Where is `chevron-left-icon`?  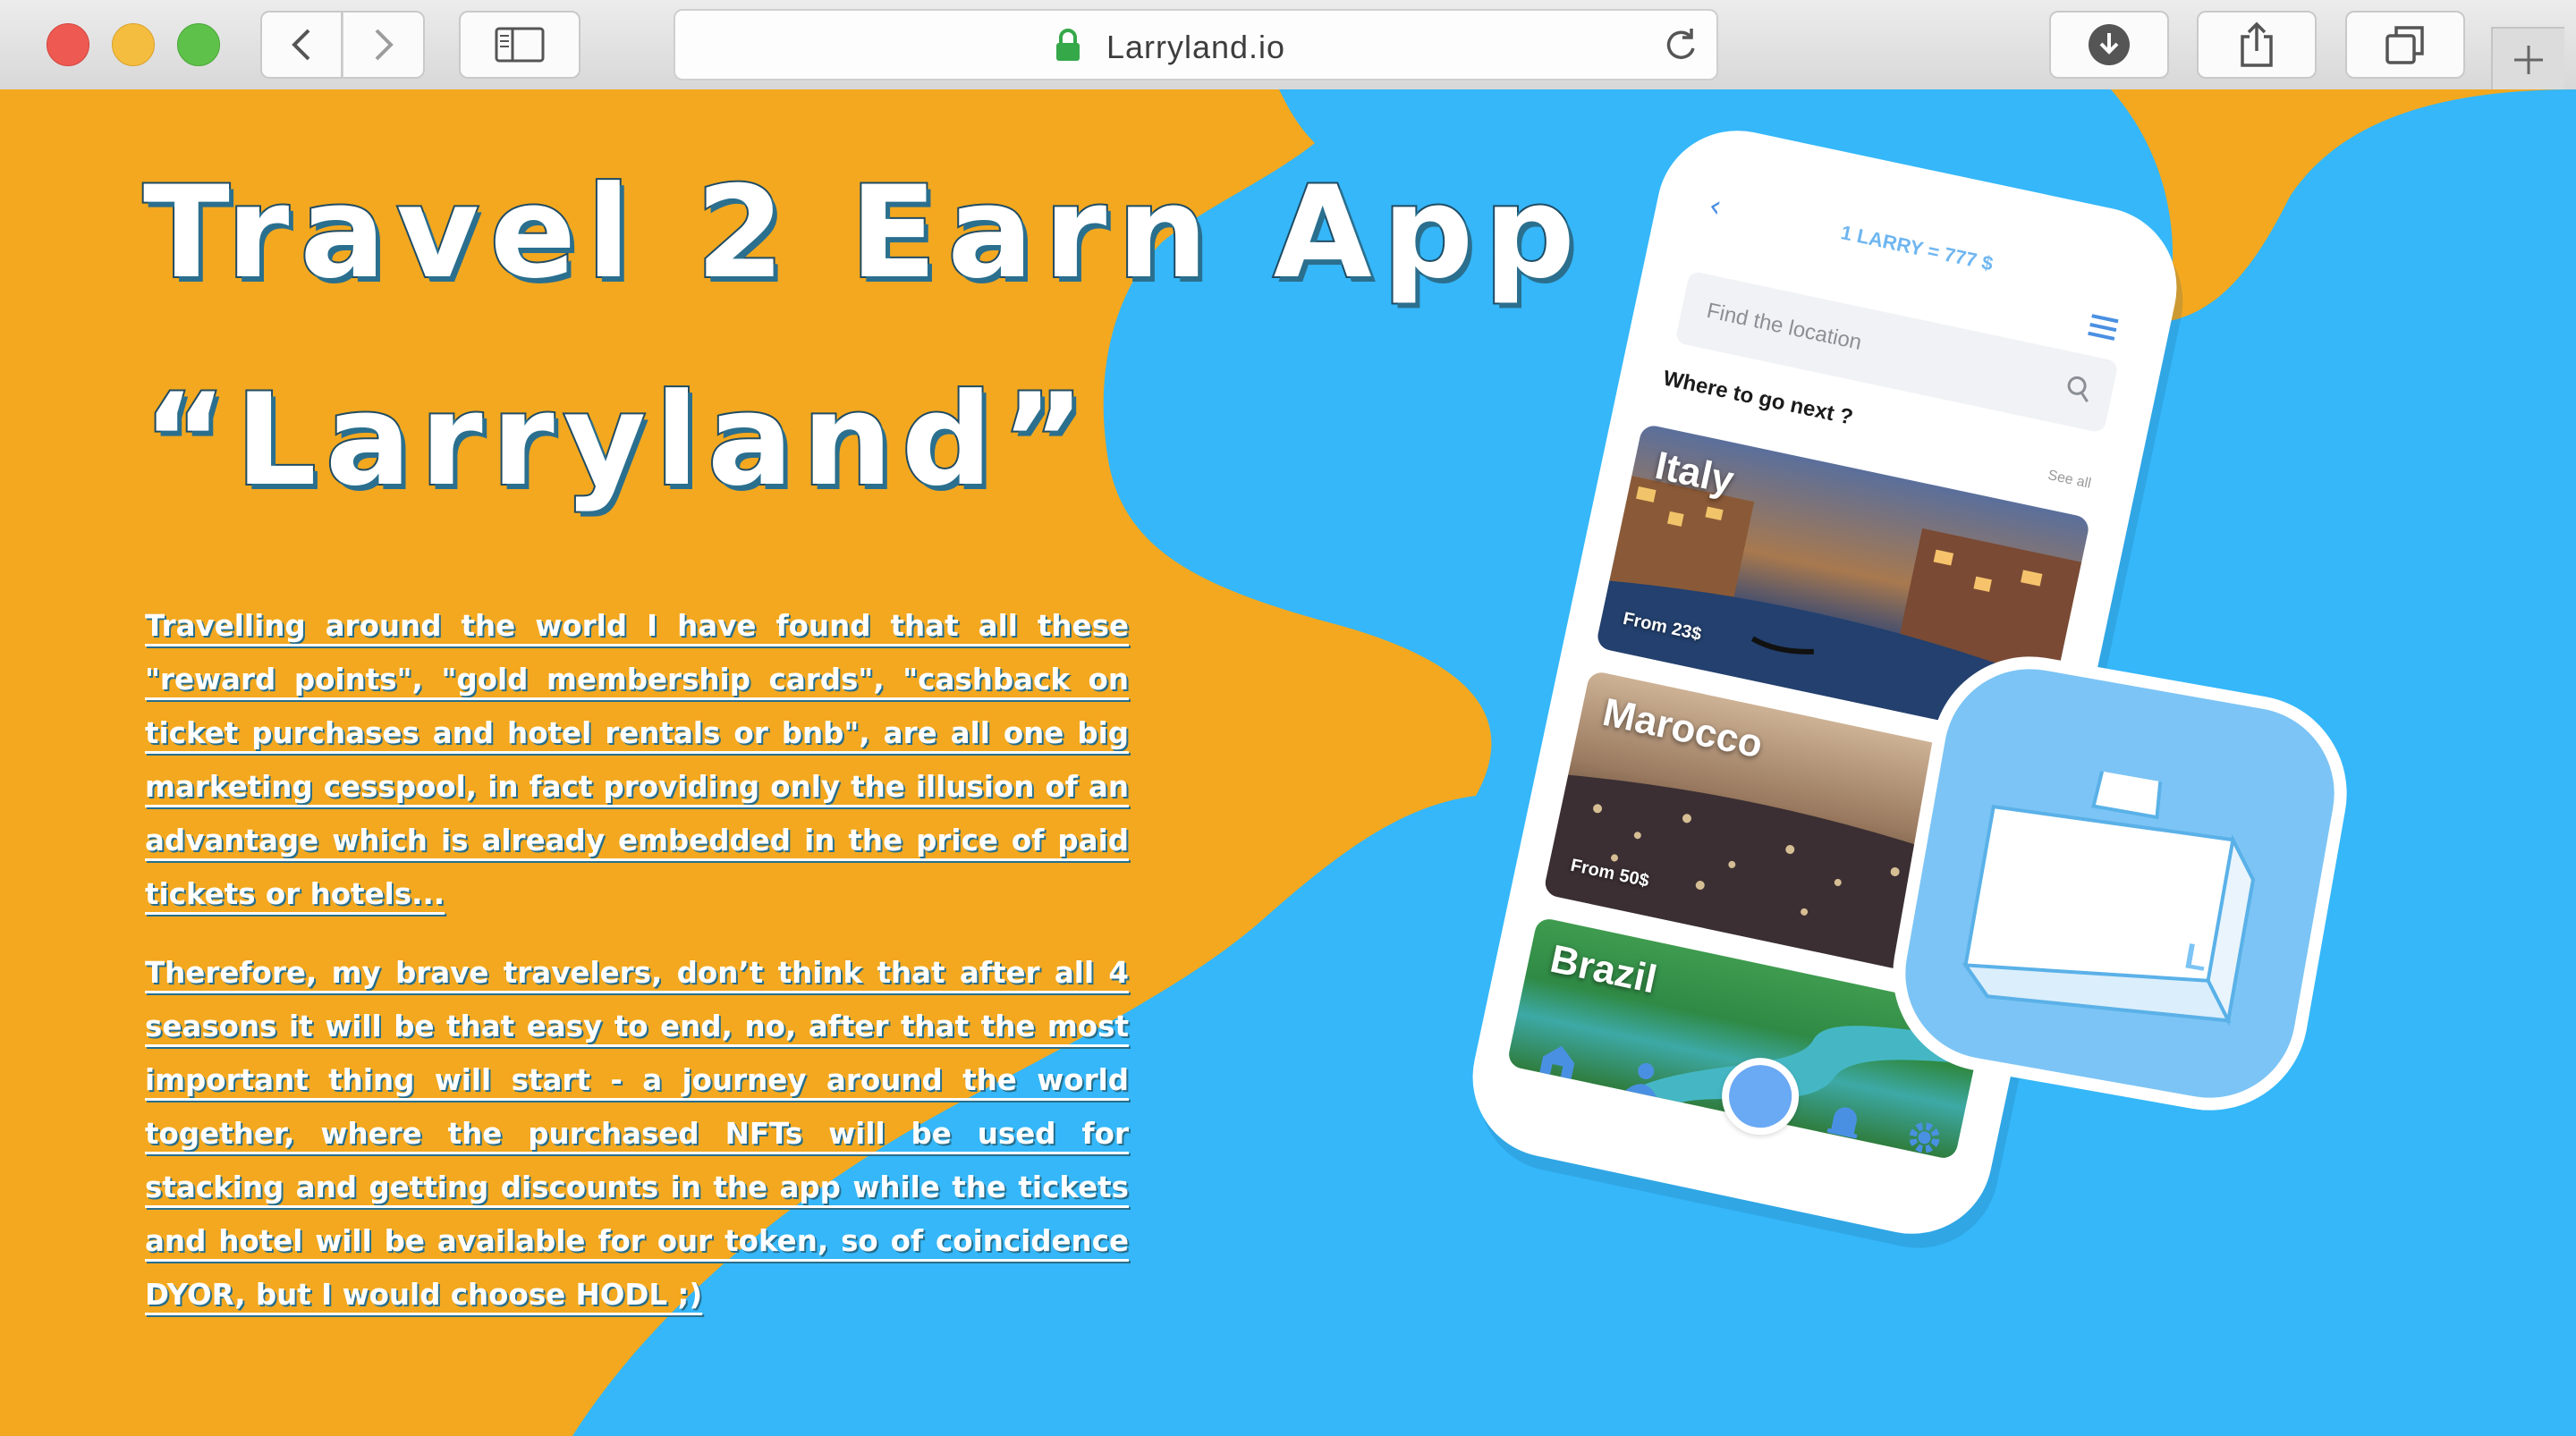
chevron-left-icon is located at coordinates (301, 45).